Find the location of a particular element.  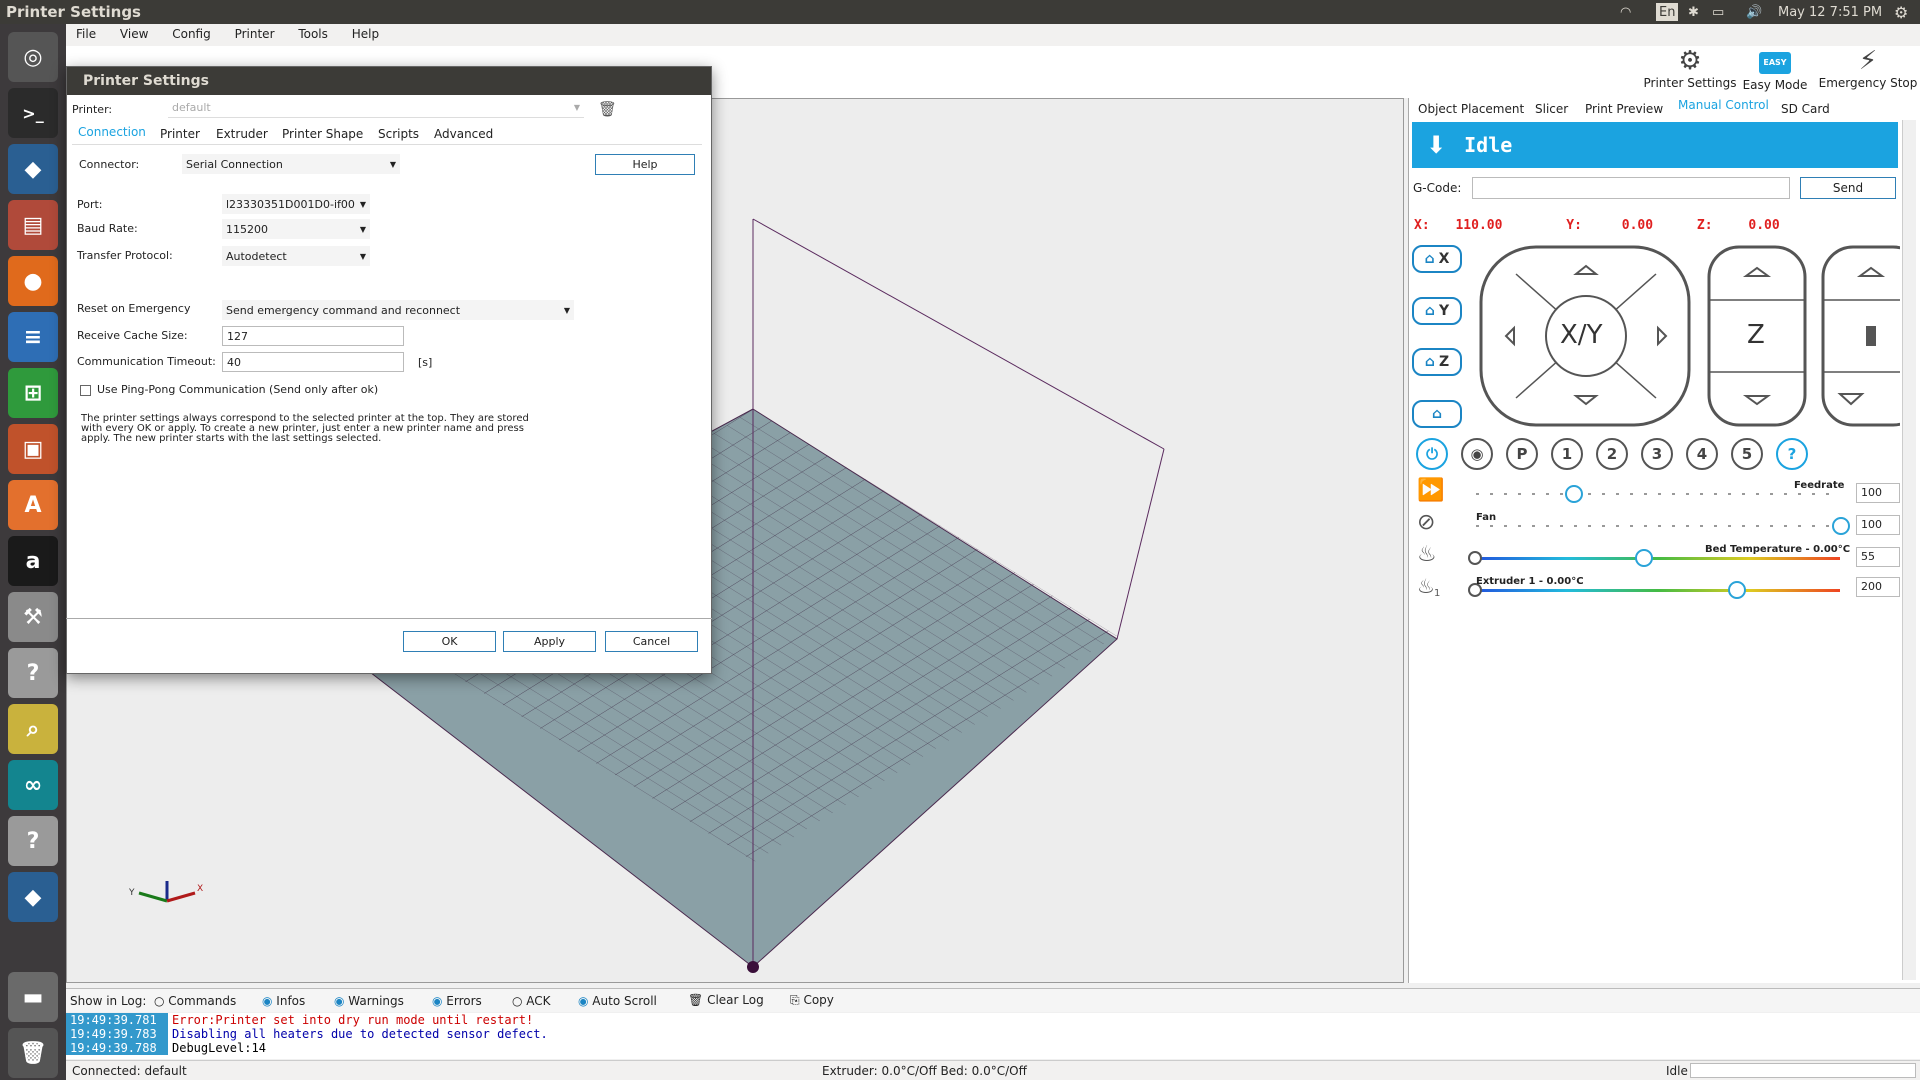

warnings-filter-radio: ◉ Warnings is located at coordinates (369, 1001).